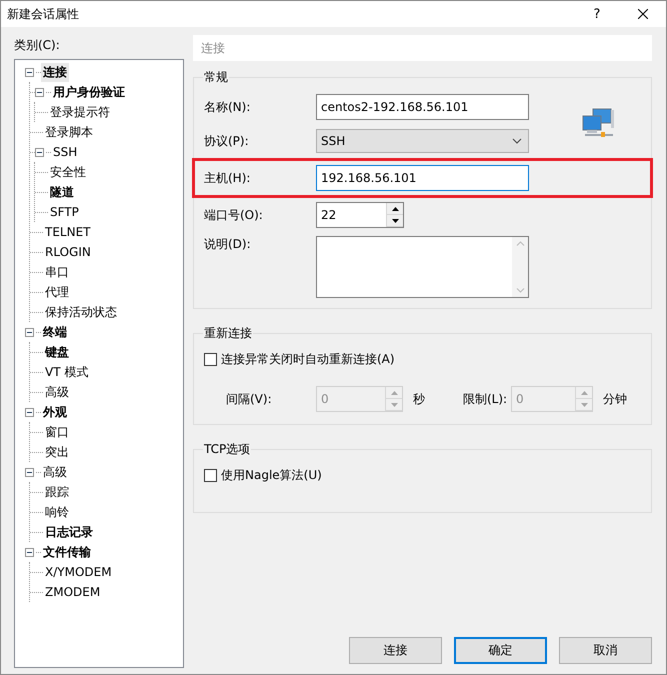 The height and width of the screenshot is (675, 667). Describe the element at coordinates (598, 124) in the screenshot. I see `network-computers-icon` at that location.